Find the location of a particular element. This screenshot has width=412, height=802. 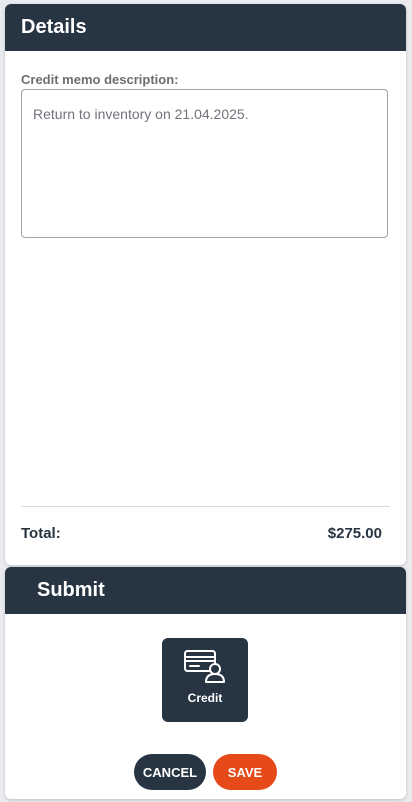

memo-description-label: Credit memo description: is located at coordinates (100, 79).